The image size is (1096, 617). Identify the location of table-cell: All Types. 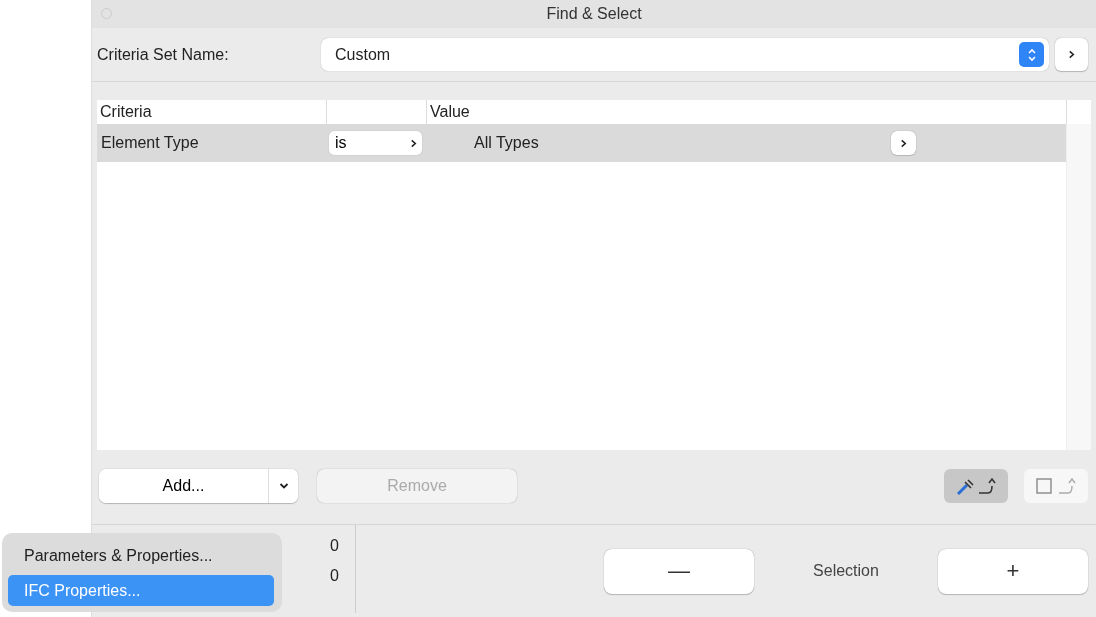
(506, 143).